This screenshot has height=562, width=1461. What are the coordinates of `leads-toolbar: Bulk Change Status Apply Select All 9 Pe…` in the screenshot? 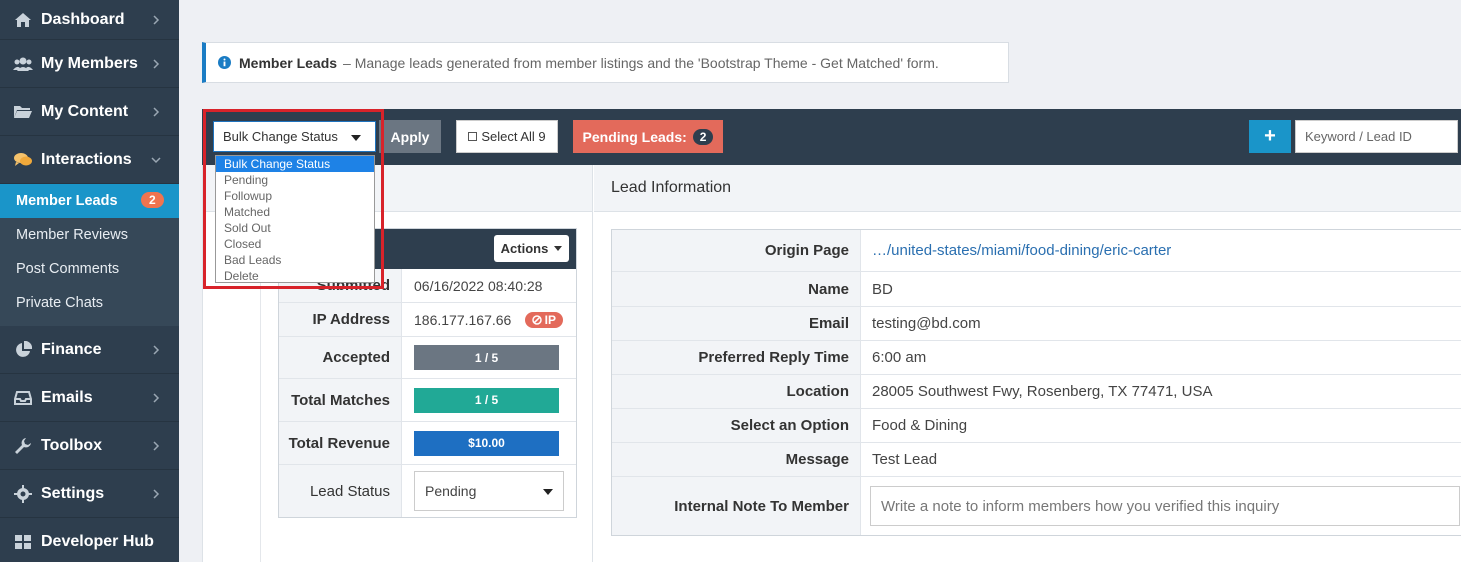 It's located at (831, 137).